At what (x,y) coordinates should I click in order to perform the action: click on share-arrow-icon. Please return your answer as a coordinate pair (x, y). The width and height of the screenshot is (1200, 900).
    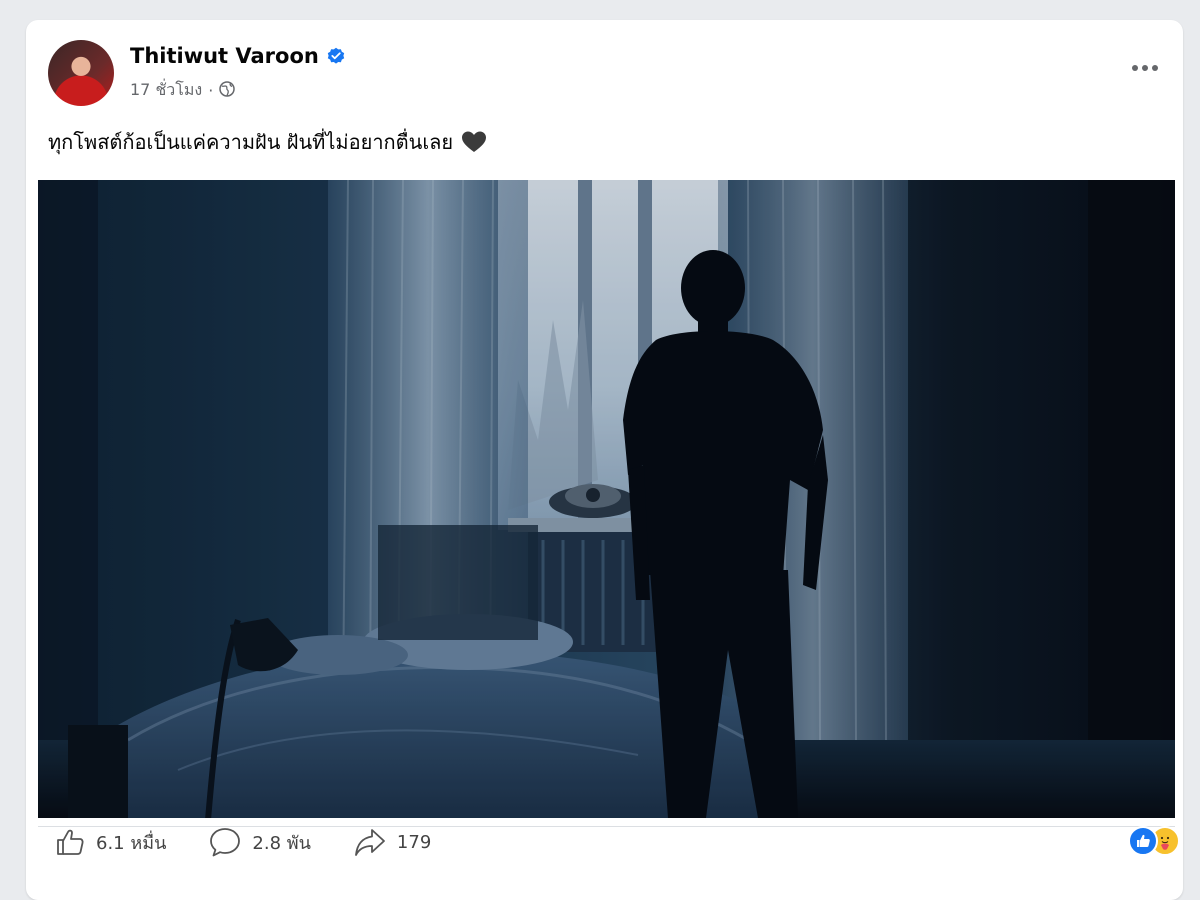
    Looking at the image, I should click on (370, 842).